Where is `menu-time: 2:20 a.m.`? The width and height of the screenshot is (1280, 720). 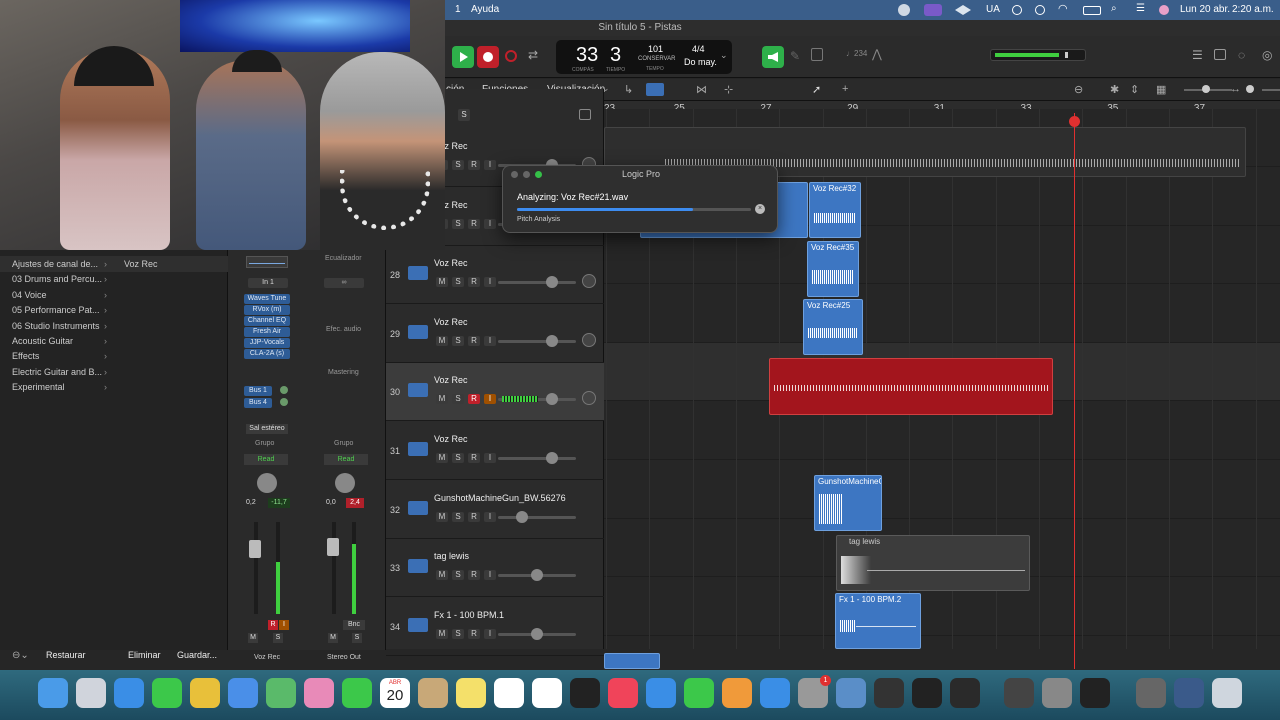 menu-time: 2:20 a.m. is located at coordinates (1253, 9).